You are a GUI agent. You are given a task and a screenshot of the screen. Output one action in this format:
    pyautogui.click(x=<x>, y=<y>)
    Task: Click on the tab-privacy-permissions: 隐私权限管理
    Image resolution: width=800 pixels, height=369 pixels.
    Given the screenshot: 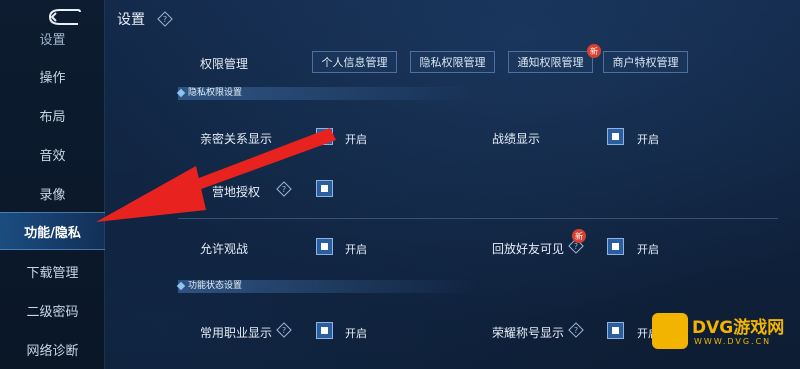 What is the action you would take?
    pyautogui.click(x=452, y=62)
    